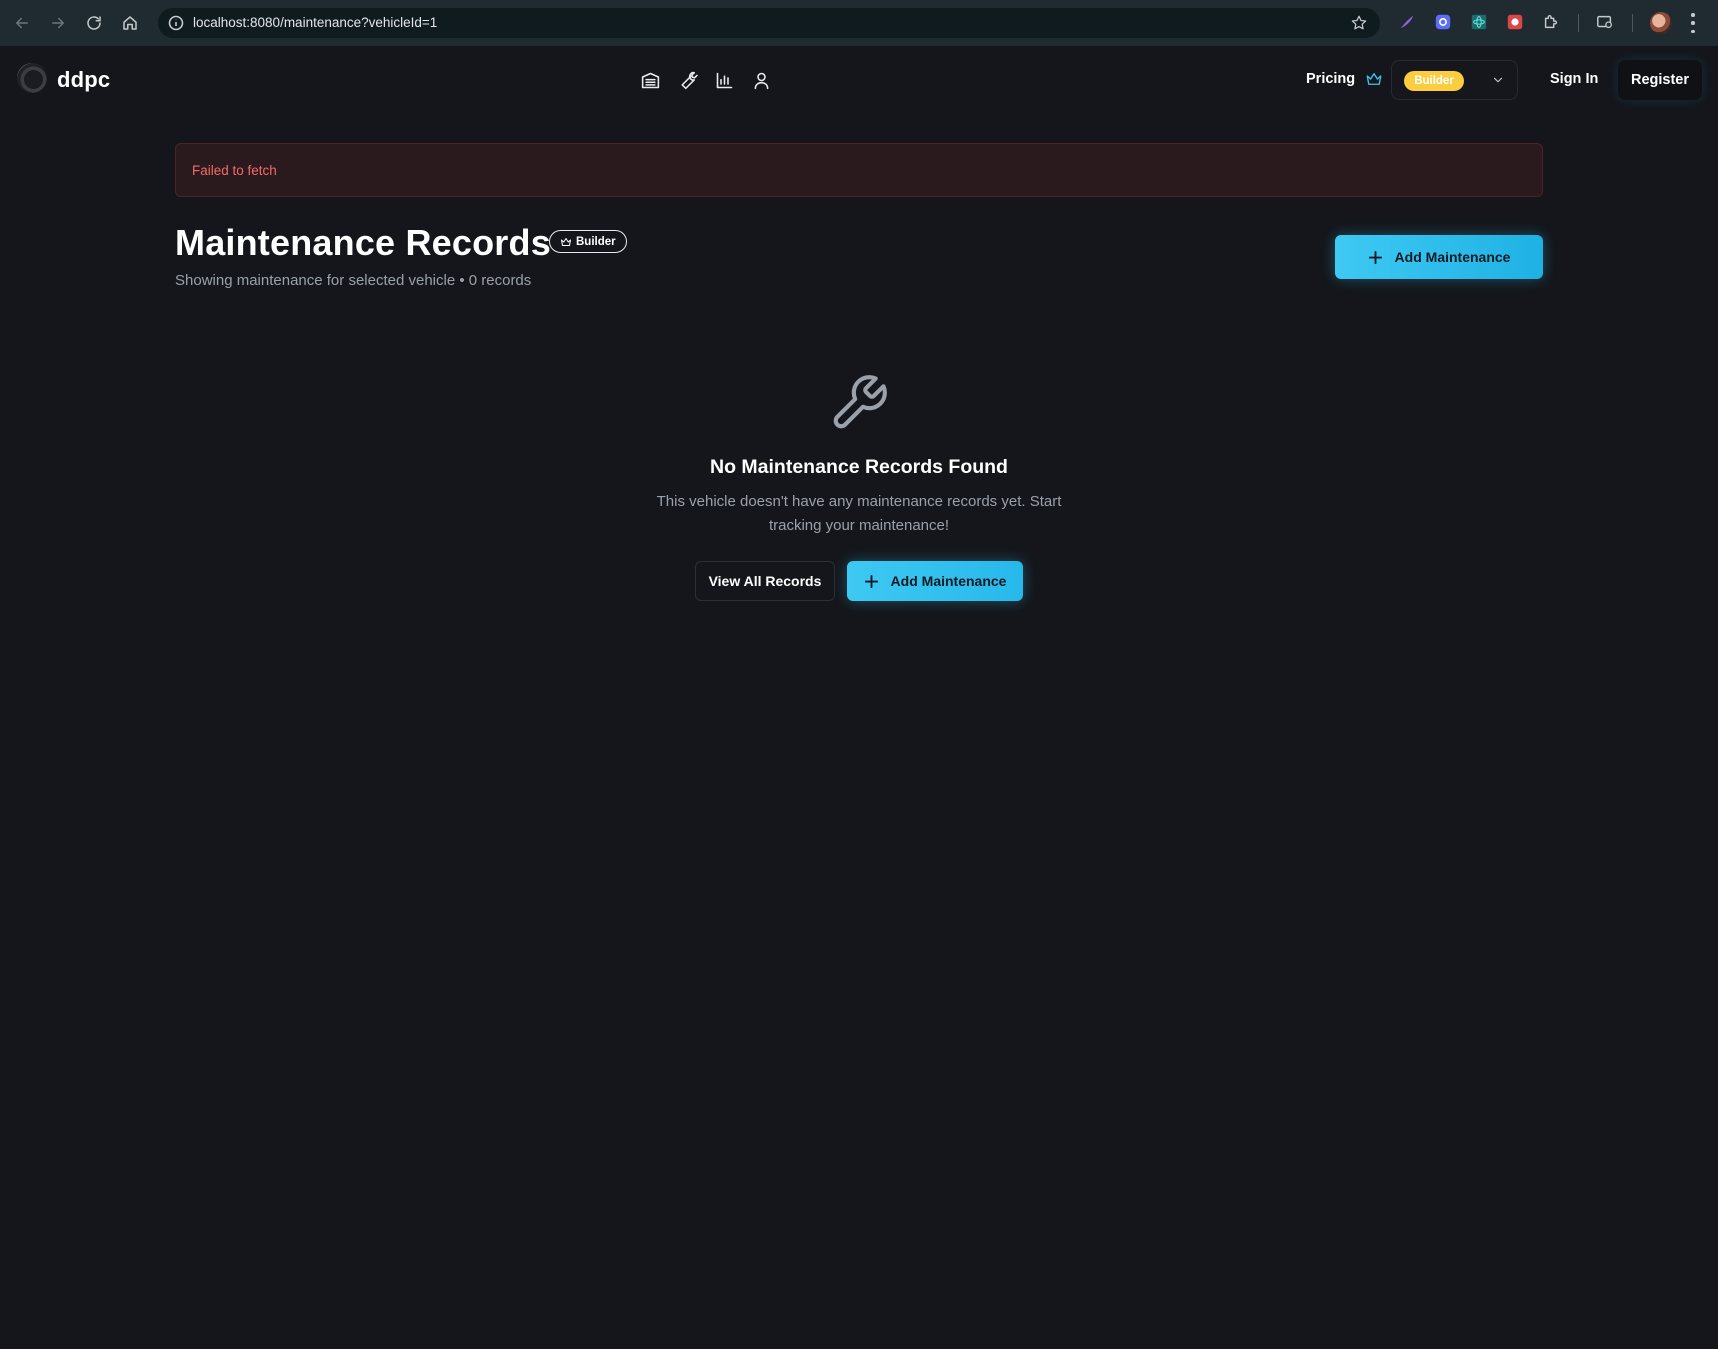 The height and width of the screenshot is (1349, 1718). Describe the element at coordinates (1515, 22) in the screenshot. I see `extension-red-icon` at that location.